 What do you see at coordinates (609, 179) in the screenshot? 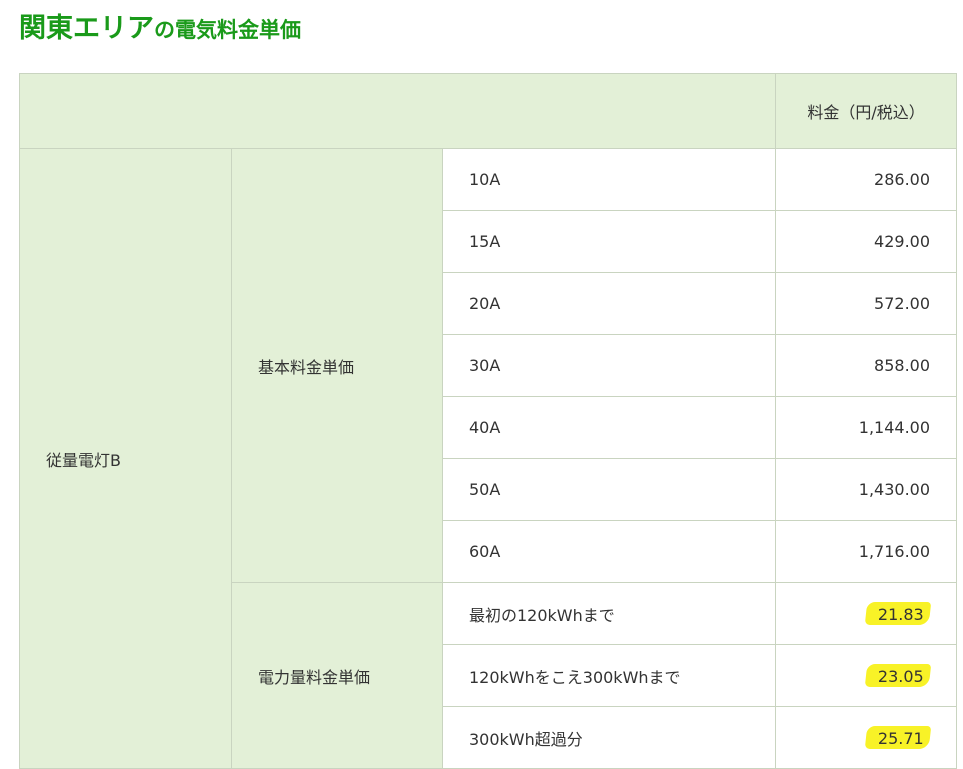
I see `ampere-label: 10A` at bounding box center [609, 179].